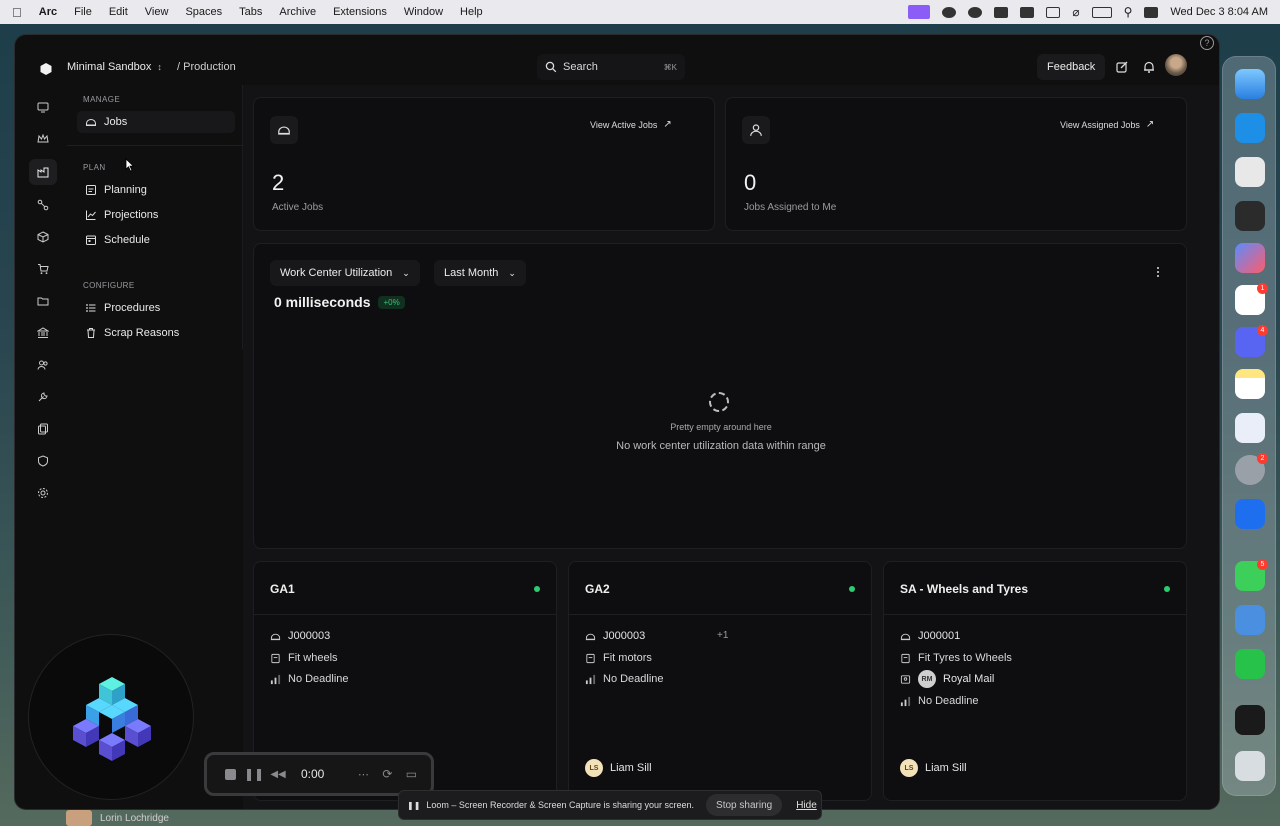 The width and height of the screenshot is (1280, 826). Describe the element at coordinates (1250, 84) in the screenshot. I see `finder-icon` at that location.